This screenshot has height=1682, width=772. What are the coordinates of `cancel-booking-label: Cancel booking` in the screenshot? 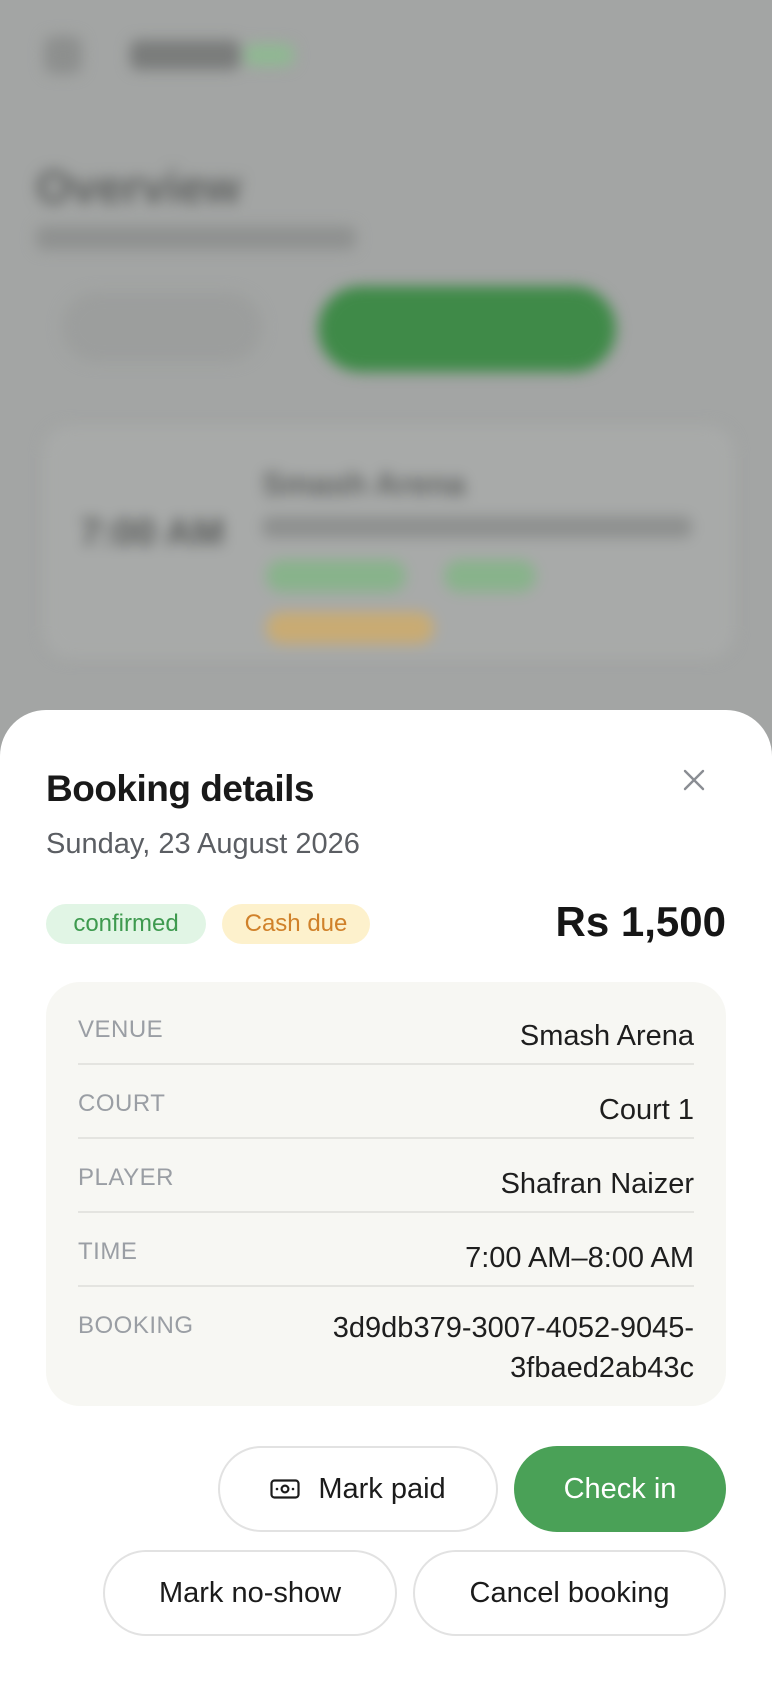 It's located at (569, 1592).